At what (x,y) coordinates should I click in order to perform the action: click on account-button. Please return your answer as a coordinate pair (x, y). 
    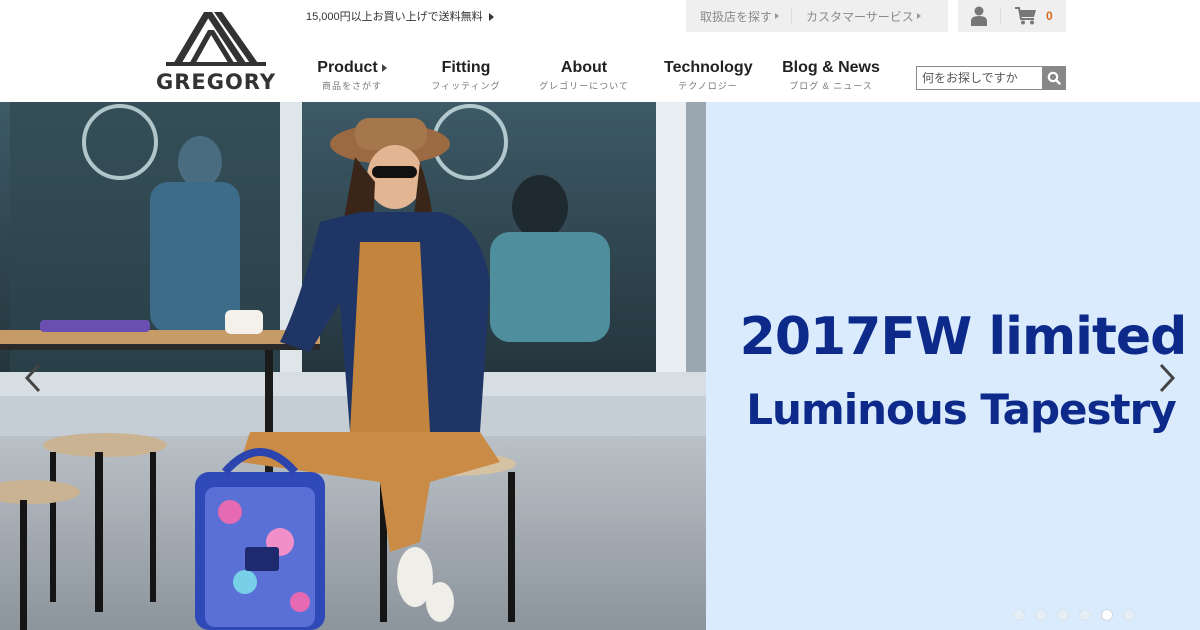
    Looking at the image, I should click on (979, 16).